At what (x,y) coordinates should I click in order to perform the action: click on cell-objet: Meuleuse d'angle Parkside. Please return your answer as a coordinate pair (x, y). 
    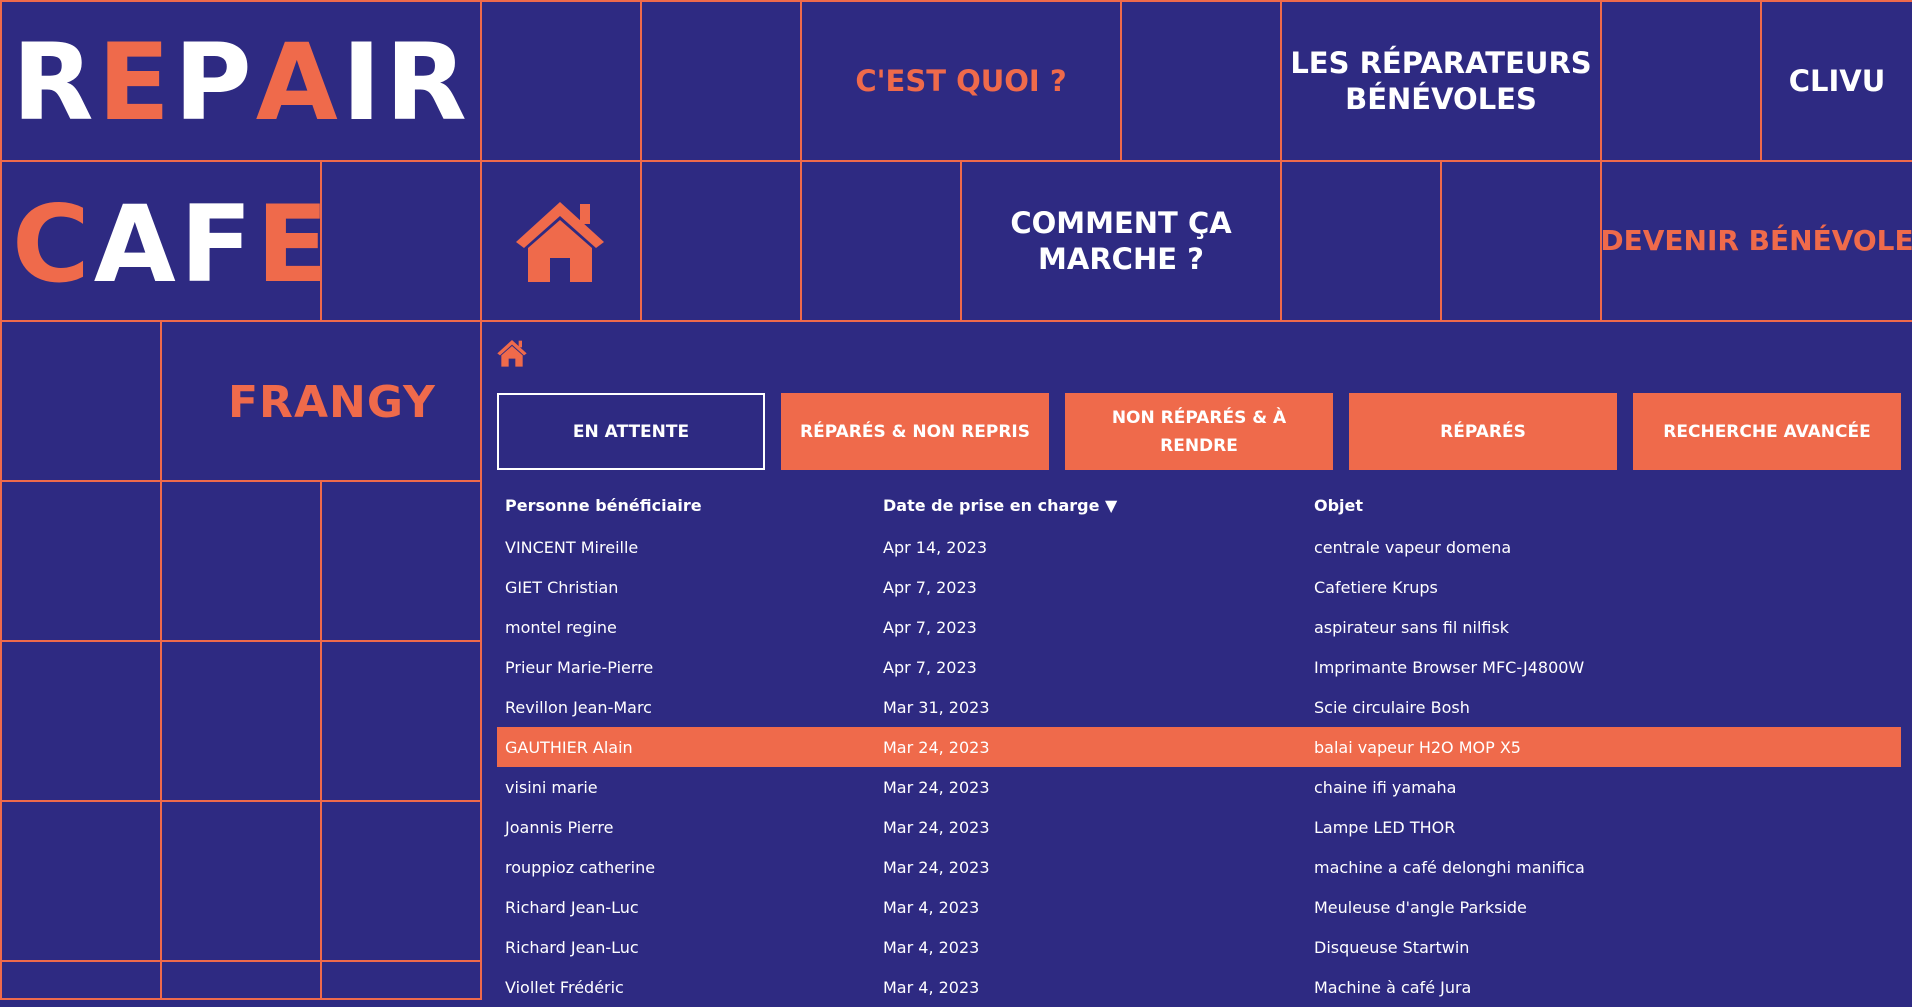
    Looking at the image, I should click on (1420, 907).